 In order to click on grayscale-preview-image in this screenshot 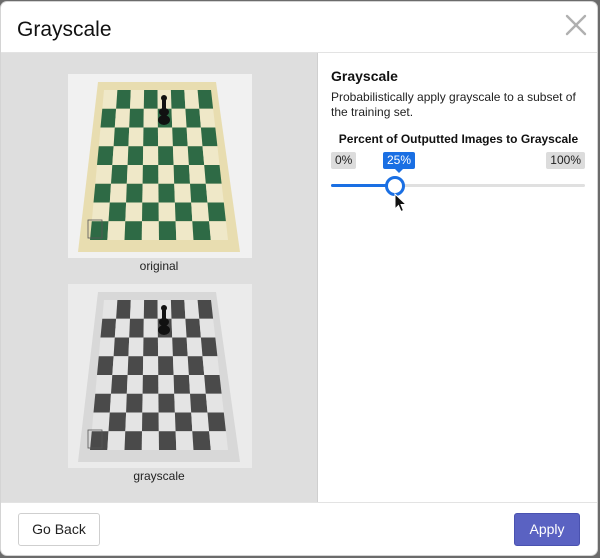, I will do `click(160, 376)`.